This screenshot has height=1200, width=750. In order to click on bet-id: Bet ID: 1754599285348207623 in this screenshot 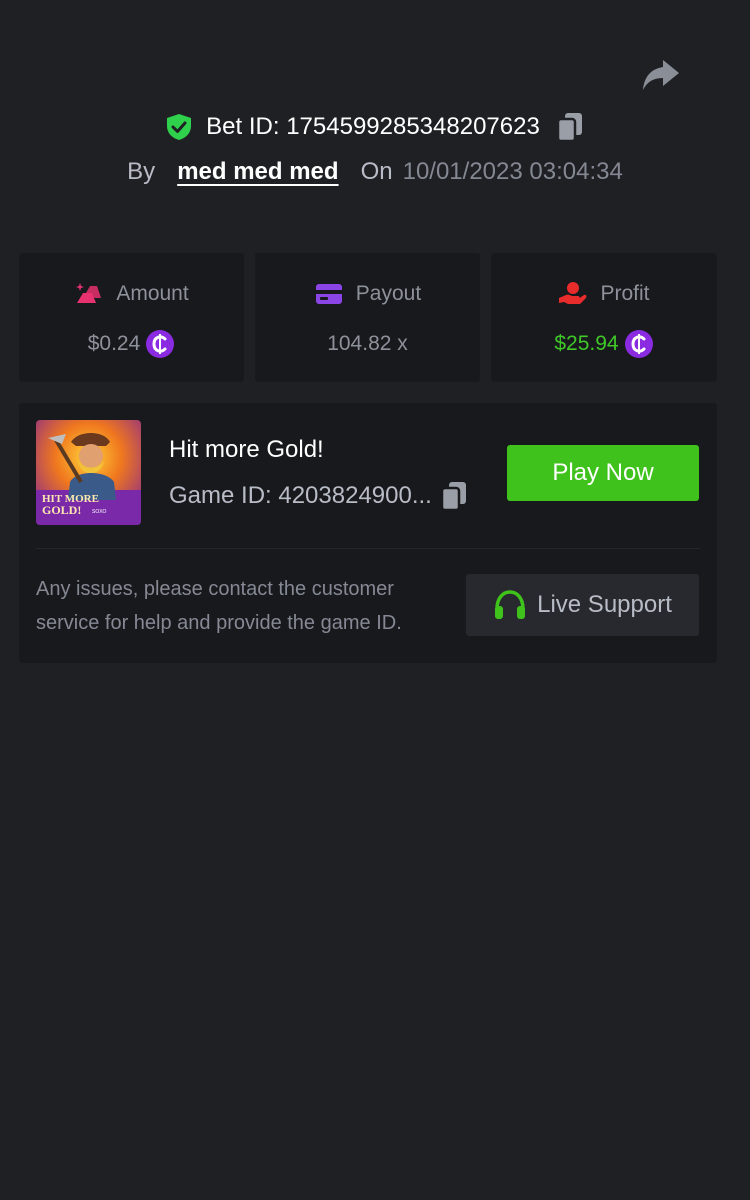, I will do `click(373, 126)`.